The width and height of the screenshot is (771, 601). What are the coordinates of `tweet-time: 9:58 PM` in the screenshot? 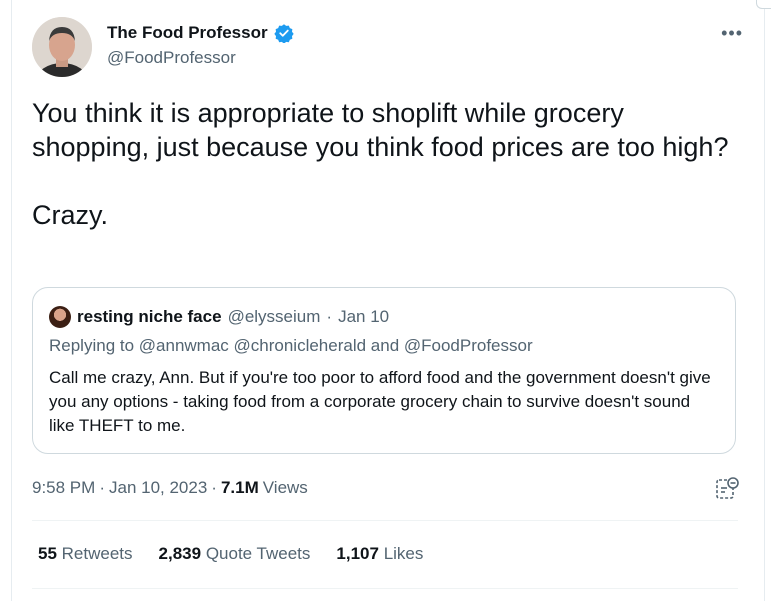 It's located at (63, 488).